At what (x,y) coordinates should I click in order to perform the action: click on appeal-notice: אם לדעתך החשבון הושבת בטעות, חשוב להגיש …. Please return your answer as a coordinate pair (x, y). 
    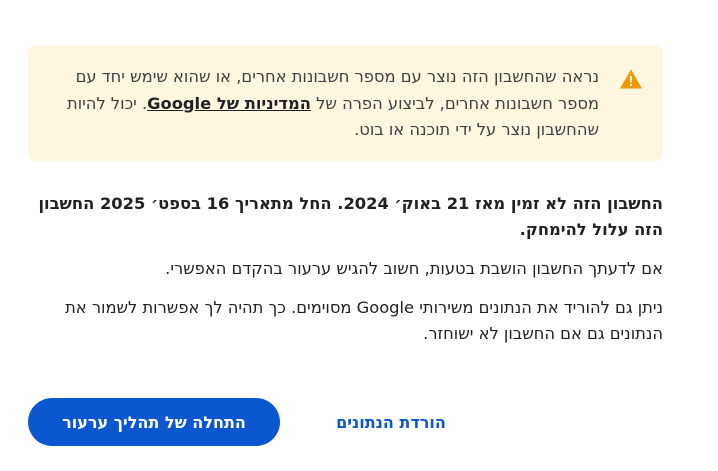
    Looking at the image, I should click on (414, 268).